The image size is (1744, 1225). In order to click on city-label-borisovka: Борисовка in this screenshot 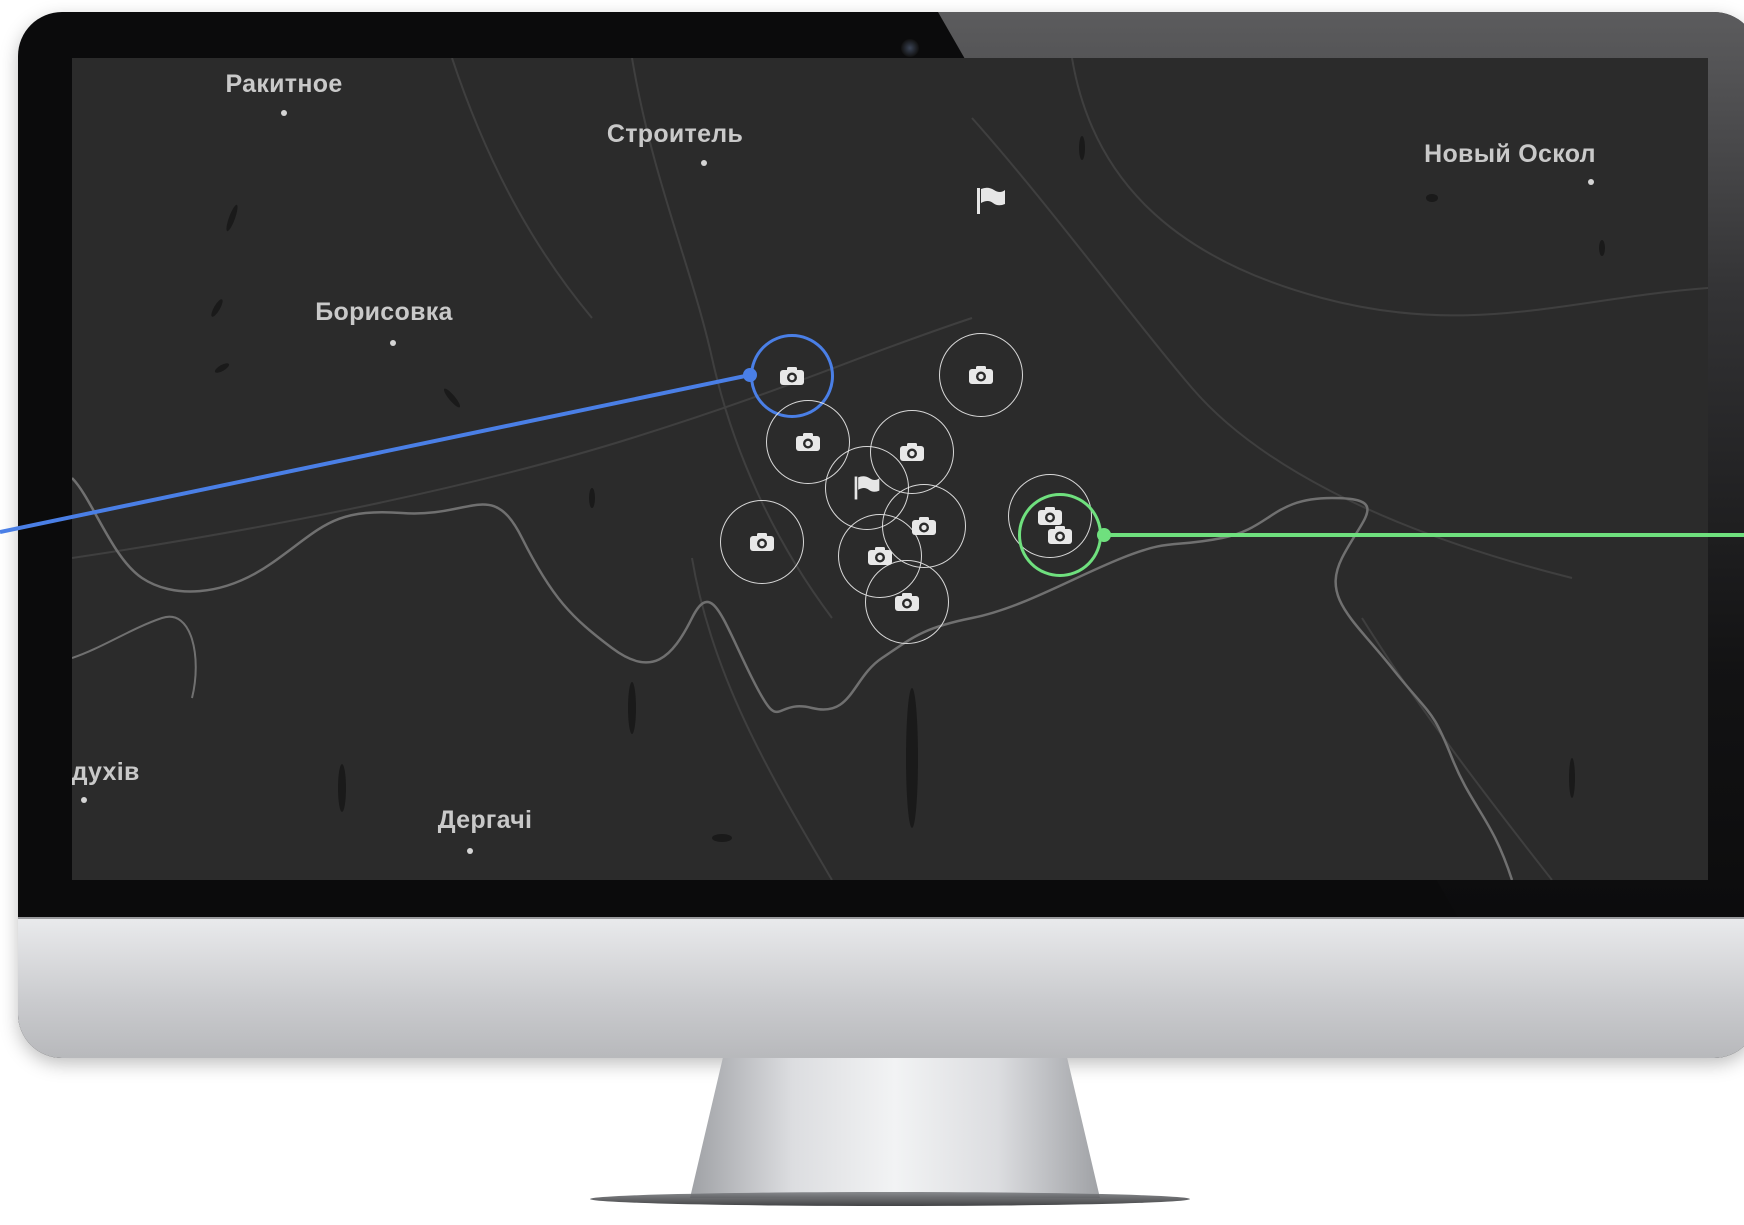, I will do `click(384, 312)`.